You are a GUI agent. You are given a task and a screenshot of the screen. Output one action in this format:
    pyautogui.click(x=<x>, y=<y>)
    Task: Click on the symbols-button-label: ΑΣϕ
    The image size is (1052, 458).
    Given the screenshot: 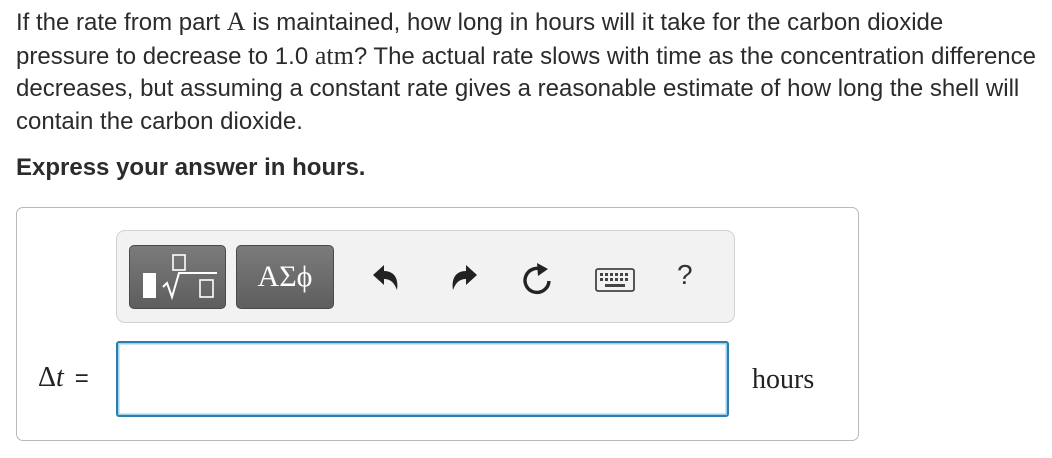 What is the action you would take?
    pyautogui.click(x=285, y=276)
    